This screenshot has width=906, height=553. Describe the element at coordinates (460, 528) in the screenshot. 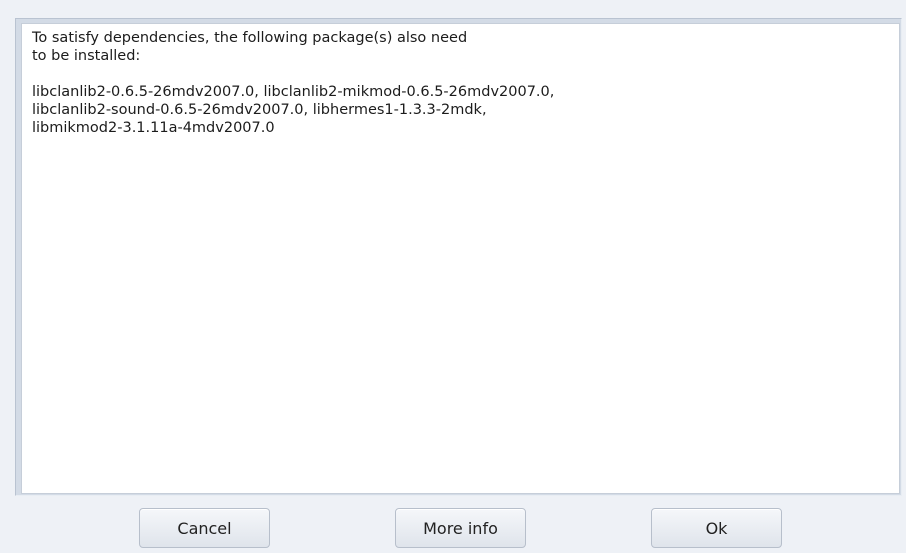

I see `more-info-button: More info` at that location.